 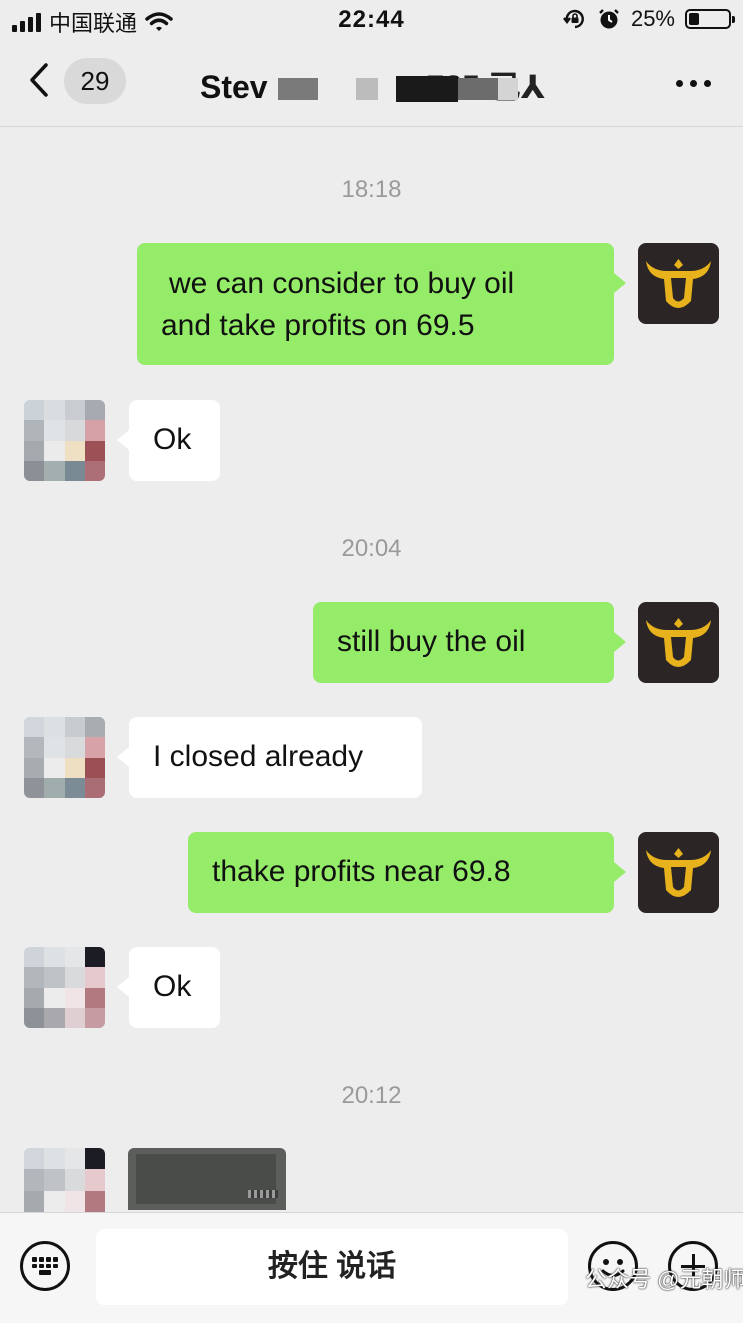 What do you see at coordinates (45, 1266) in the screenshot?
I see `keyboard-icon` at bounding box center [45, 1266].